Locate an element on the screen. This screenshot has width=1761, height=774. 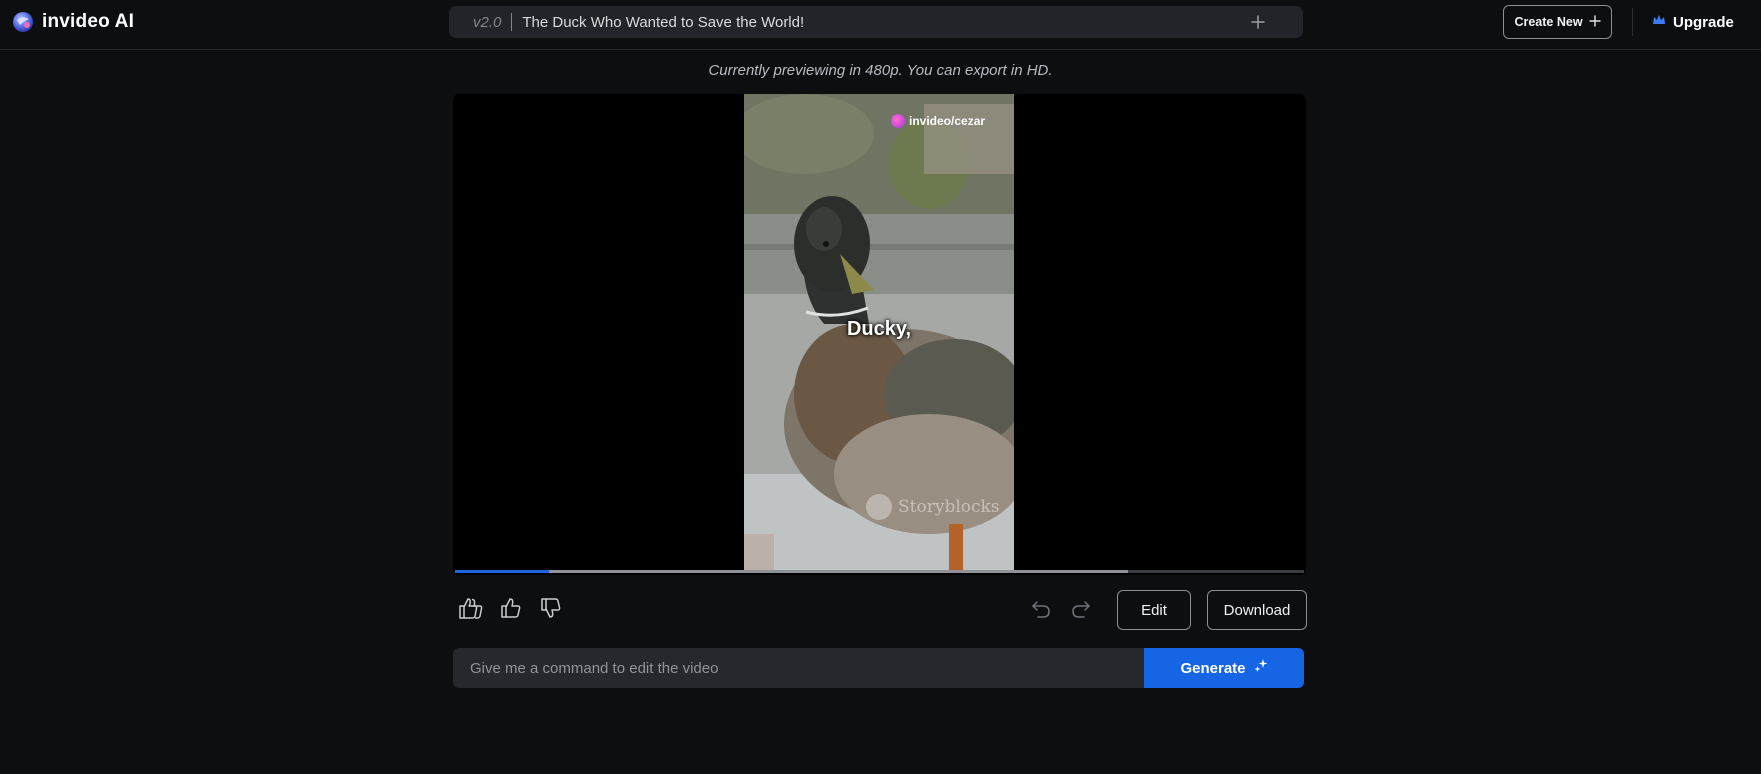
stock-watermark: Storyblocks is located at coordinates (933, 507).